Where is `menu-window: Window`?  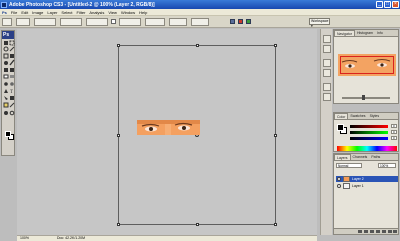
menu-window: Window is located at coordinates (128, 12).